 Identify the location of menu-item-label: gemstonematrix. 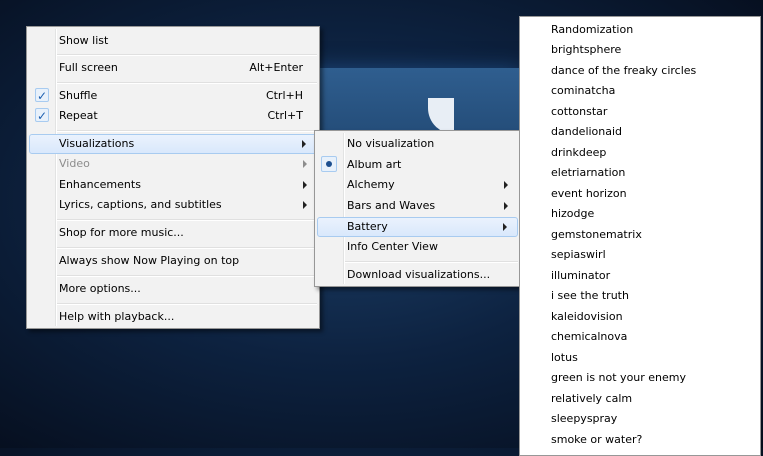
(596, 234).